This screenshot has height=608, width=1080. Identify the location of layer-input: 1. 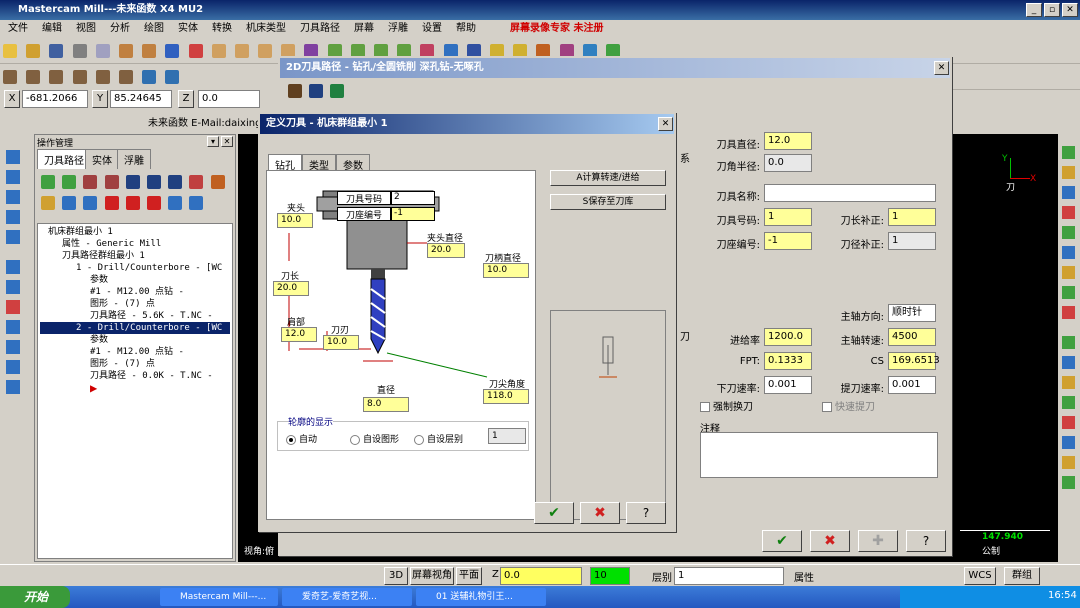
(507, 436).